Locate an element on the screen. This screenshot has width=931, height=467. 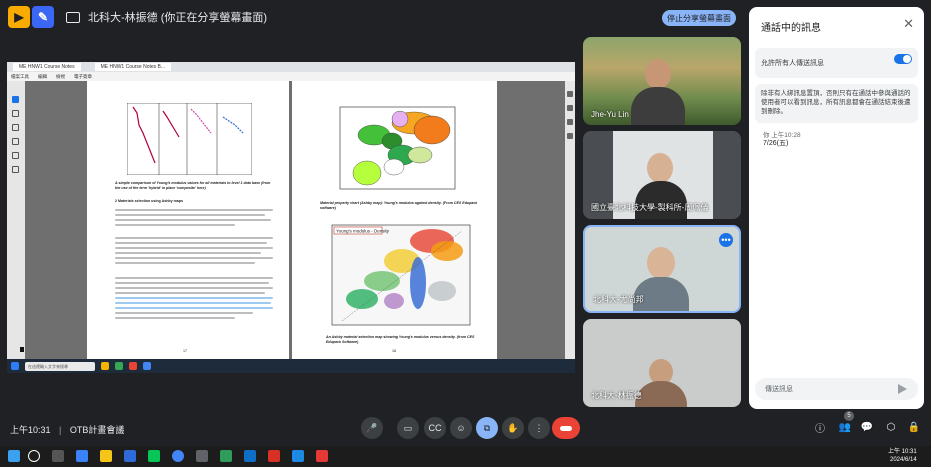
allow-messages-row: 允許所有人傳送訊息 is located at coordinates (836, 63).